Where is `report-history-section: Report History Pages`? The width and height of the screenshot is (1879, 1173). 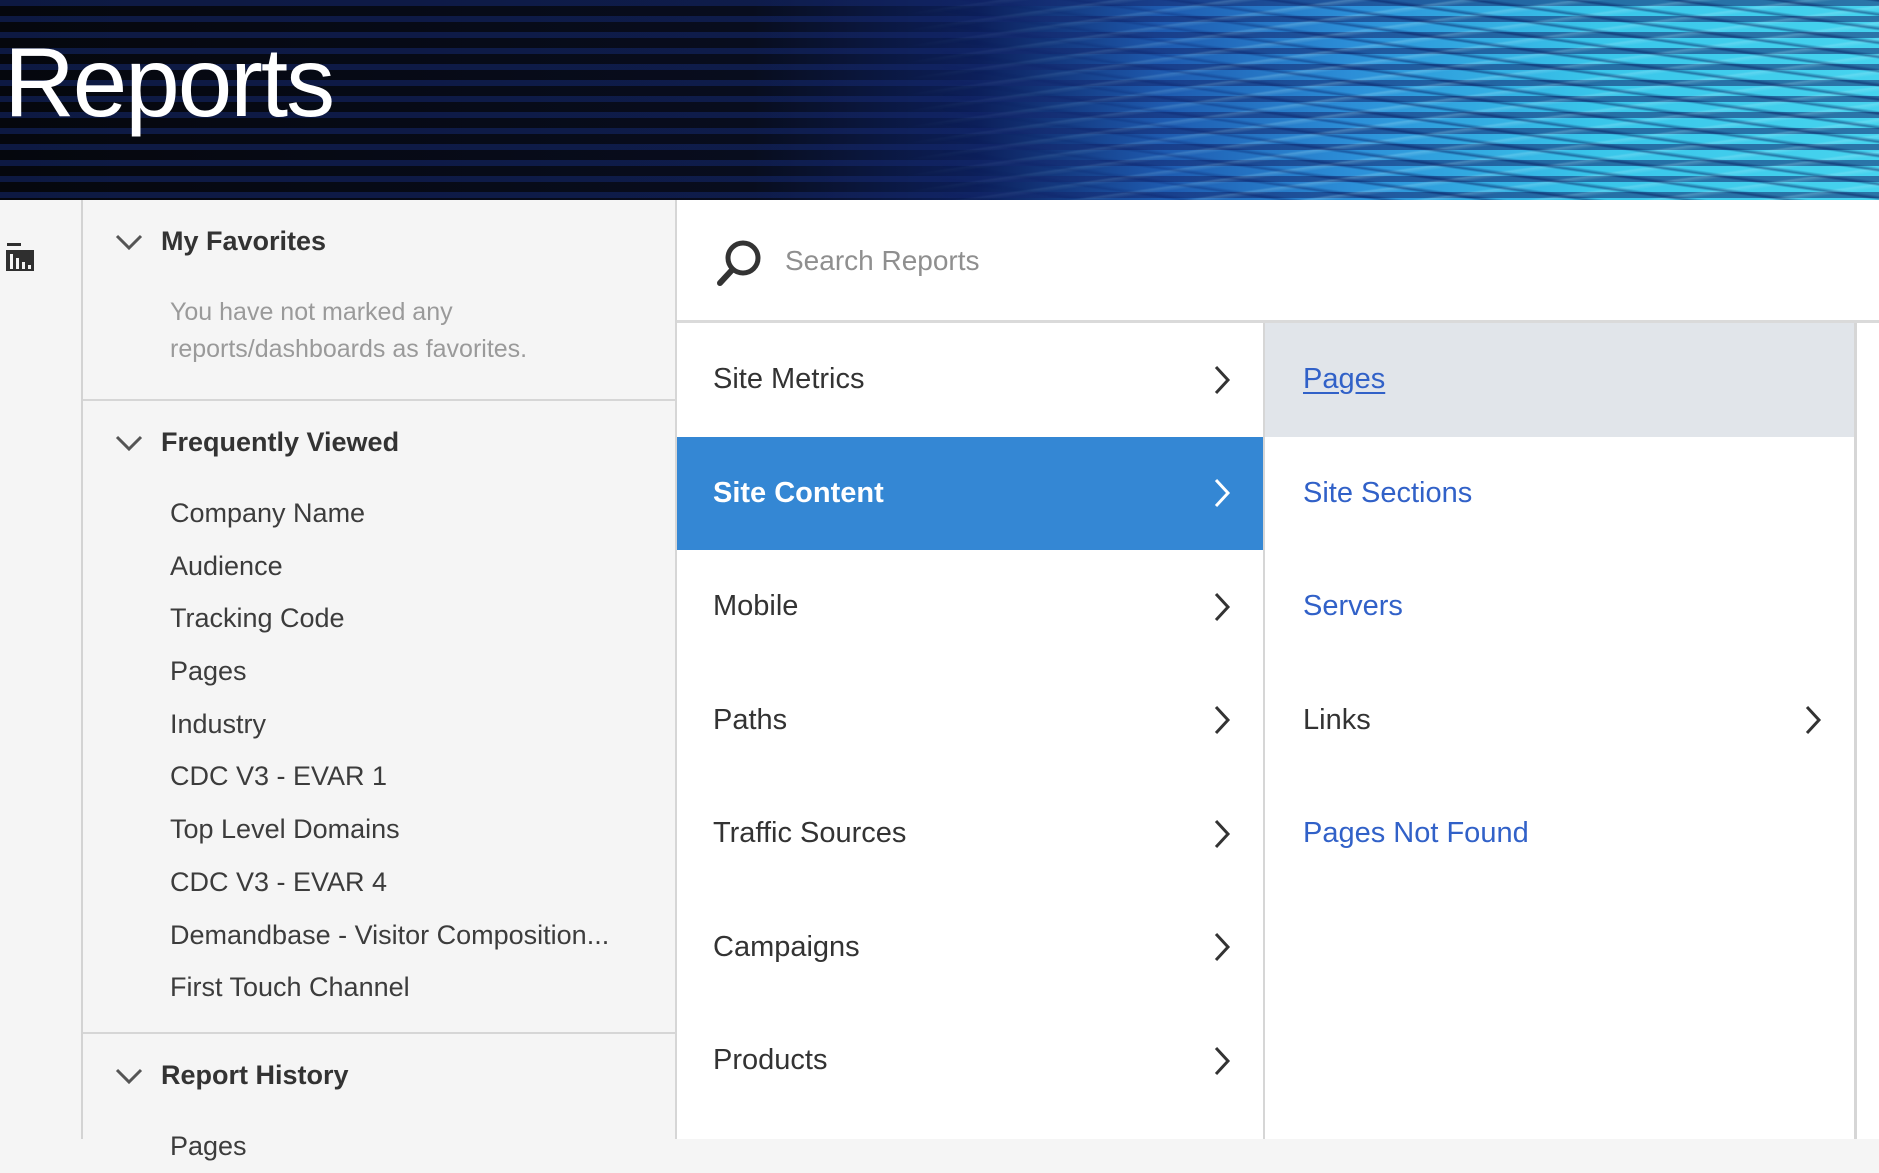
report-history-section: Report History Pages is located at coordinates (379, 1097).